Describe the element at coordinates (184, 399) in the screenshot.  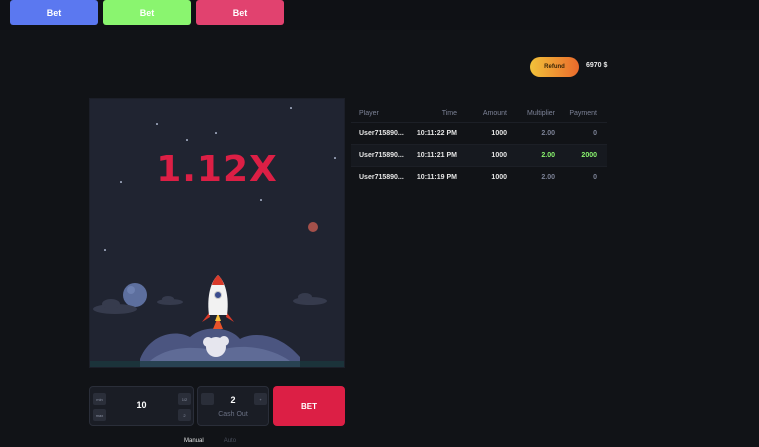
I see `half-button: 1/2` at that location.